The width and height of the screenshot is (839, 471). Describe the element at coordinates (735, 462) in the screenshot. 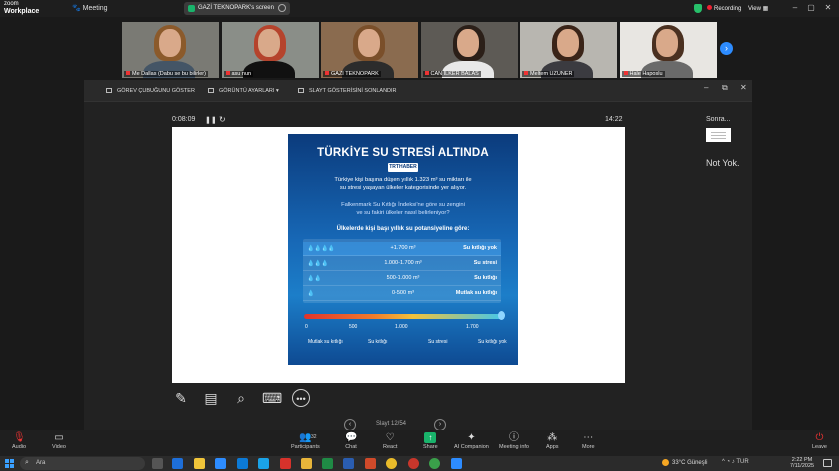

I see `system-tray: ^ ◔ ♪ TUR` at that location.